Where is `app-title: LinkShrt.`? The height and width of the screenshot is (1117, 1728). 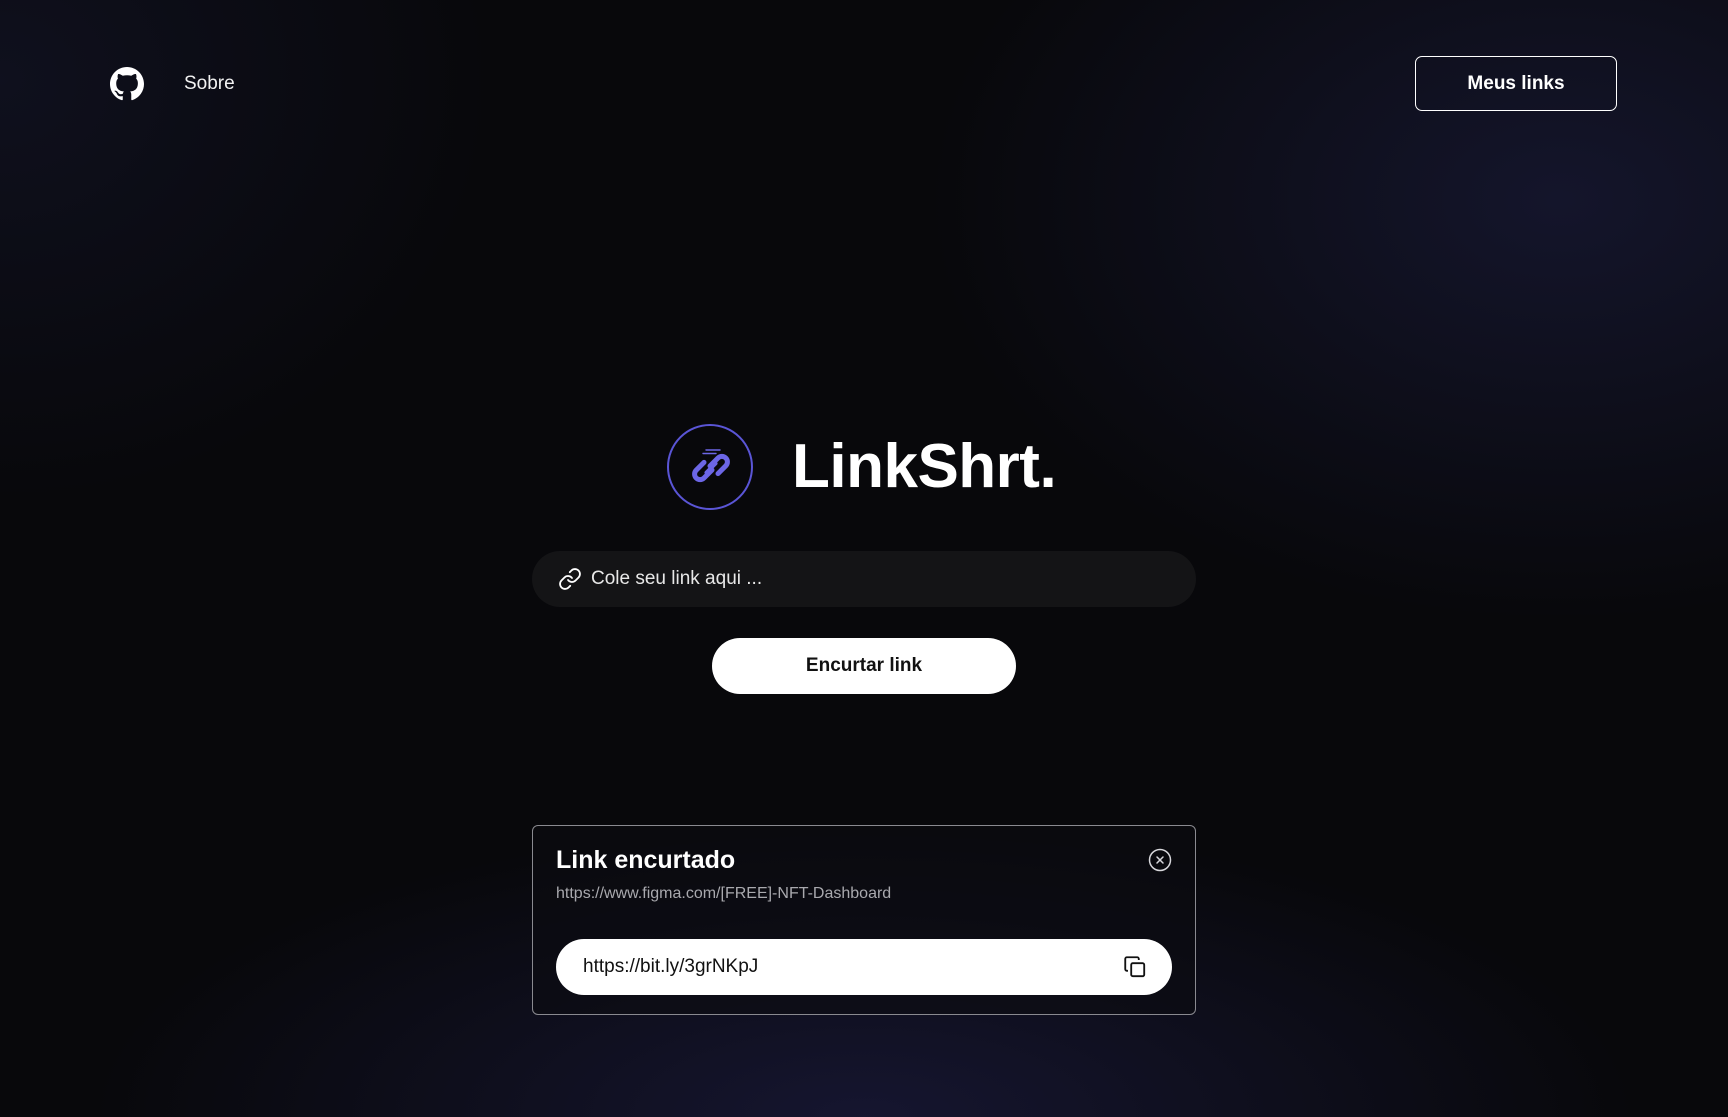 app-title: LinkShrt. is located at coordinates (924, 466).